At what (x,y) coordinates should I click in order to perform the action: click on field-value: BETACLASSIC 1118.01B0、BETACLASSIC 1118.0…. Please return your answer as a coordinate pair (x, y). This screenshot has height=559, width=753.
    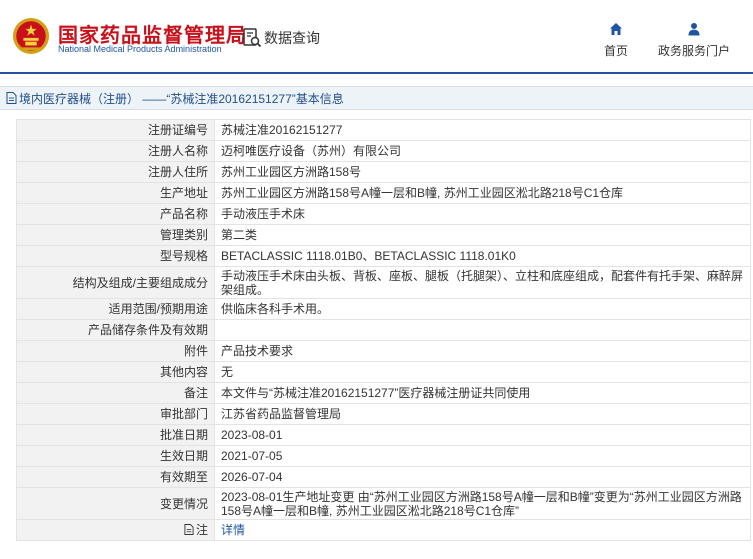
    Looking at the image, I should click on (482, 256).